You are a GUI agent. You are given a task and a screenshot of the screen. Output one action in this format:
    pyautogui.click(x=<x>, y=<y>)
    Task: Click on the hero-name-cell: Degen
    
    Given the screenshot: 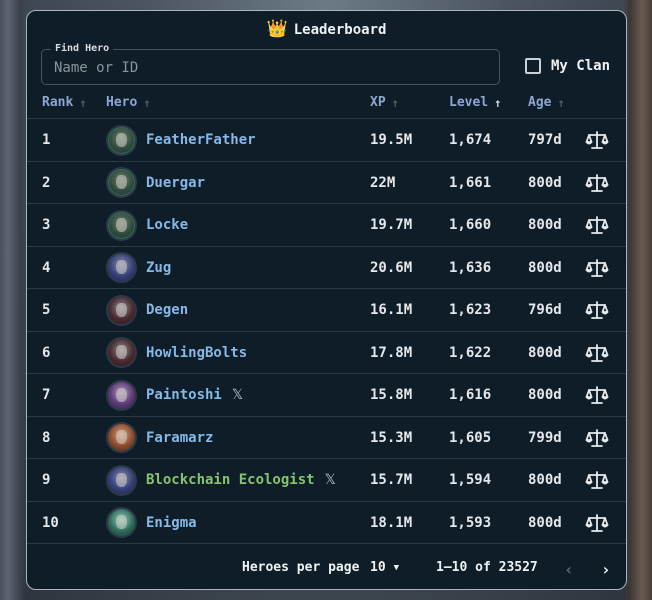 What is the action you would take?
    pyautogui.click(x=167, y=310)
    